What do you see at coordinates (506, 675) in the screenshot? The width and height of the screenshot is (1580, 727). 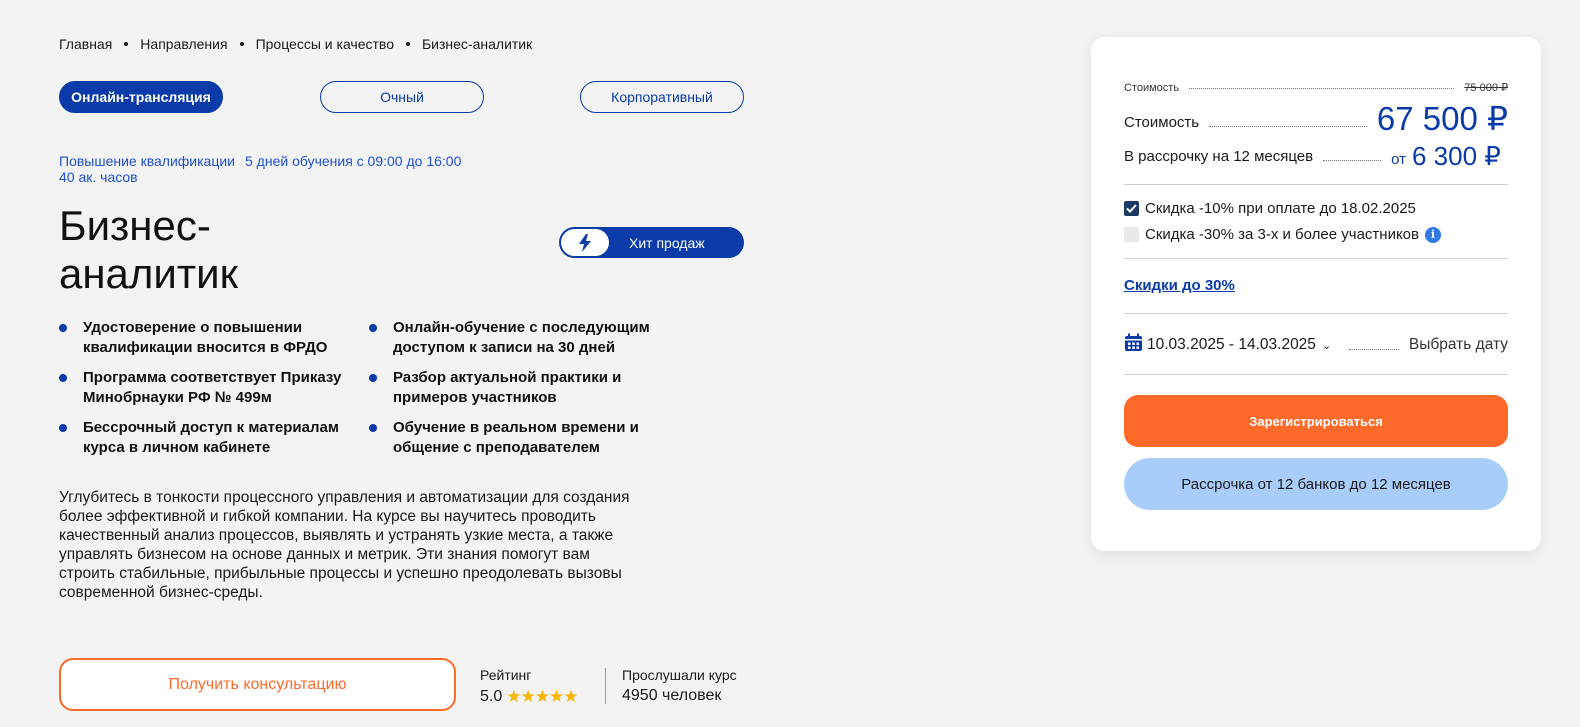 I see `rating-label: Рейтинг` at bounding box center [506, 675].